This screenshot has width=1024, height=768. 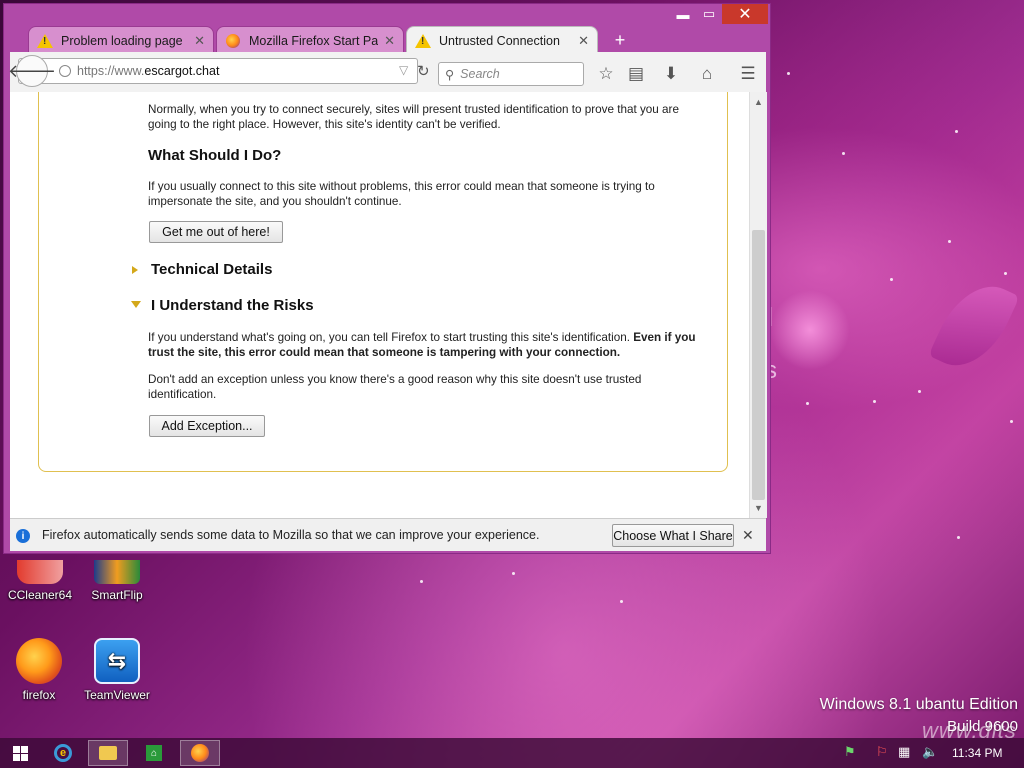 What do you see at coordinates (23, 536) in the screenshot?
I see `info-icon: i` at bounding box center [23, 536].